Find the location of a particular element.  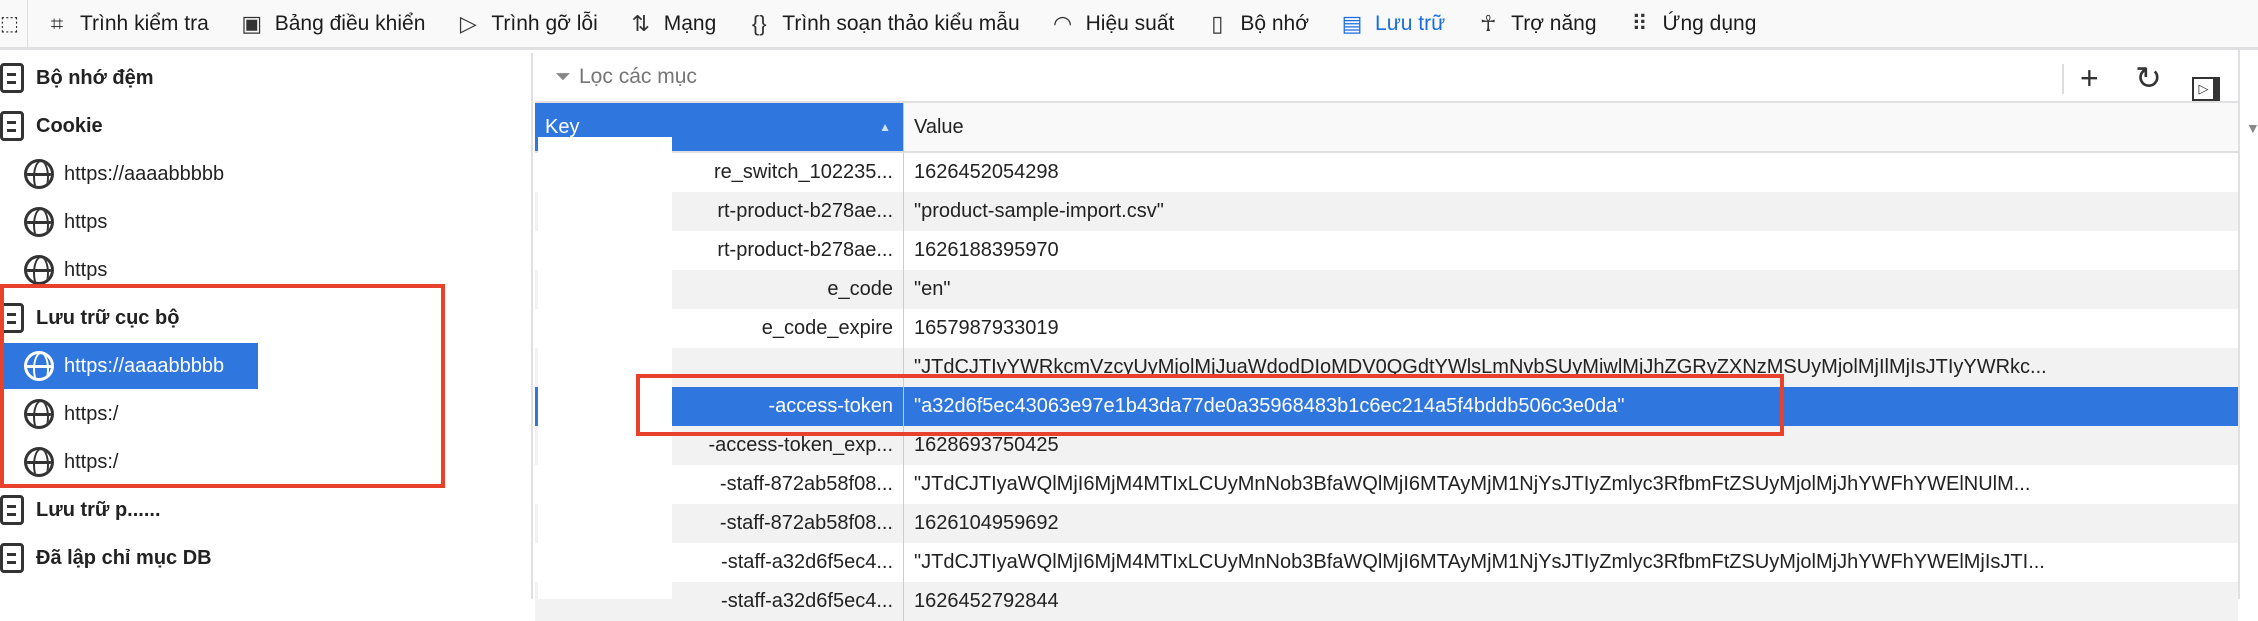

tab-label: Trình soạn thảo kiểu mẫu is located at coordinates (901, 23).